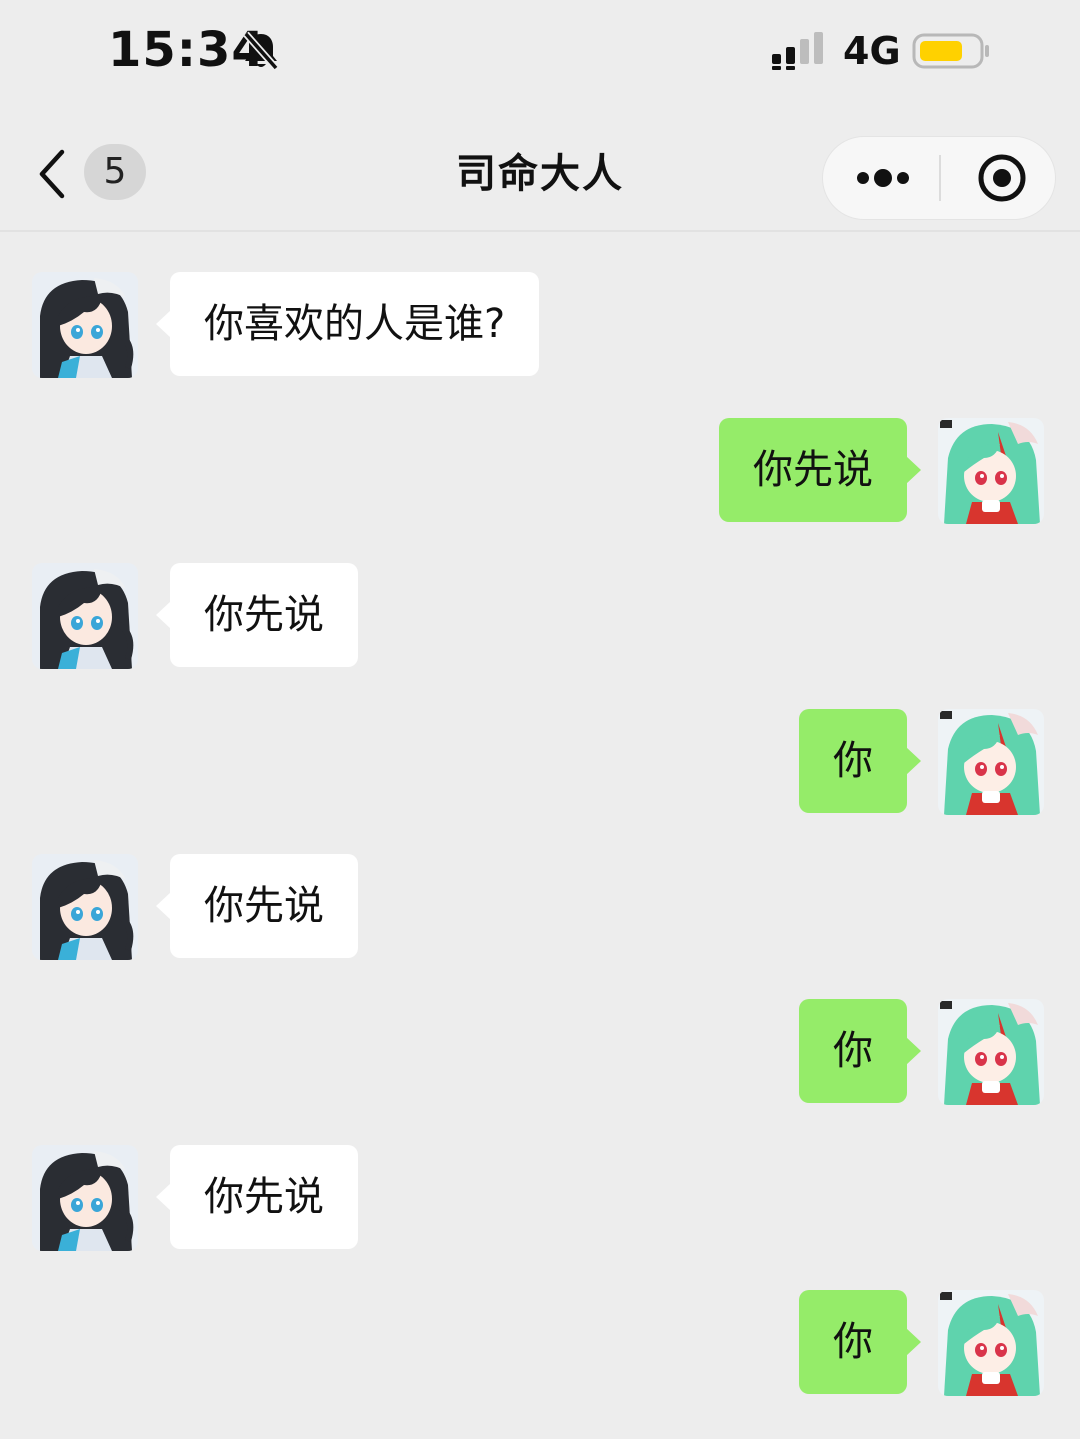  What do you see at coordinates (540, 472) in the screenshot?
I see `message-row-outgoing: 你先说` at bounding box center [540, 472].